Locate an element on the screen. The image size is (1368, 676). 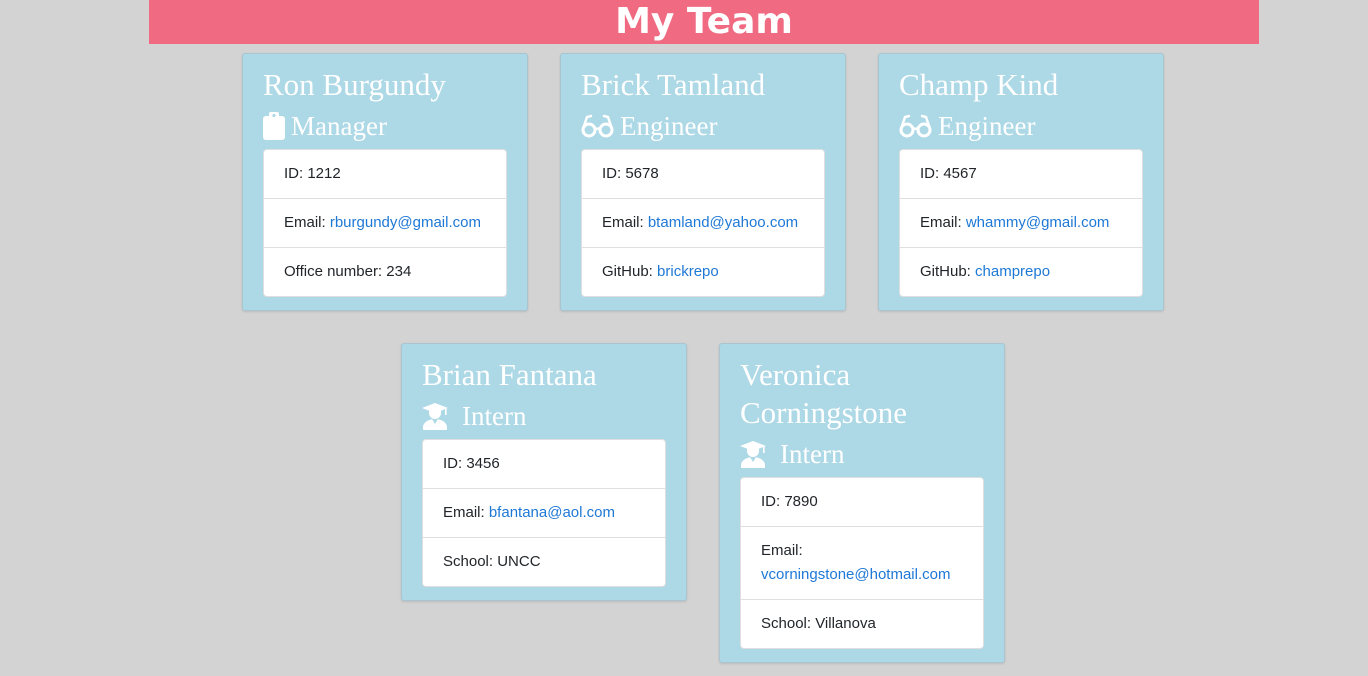
id-row: ID: 1212 is located at coordinates (385, 174).